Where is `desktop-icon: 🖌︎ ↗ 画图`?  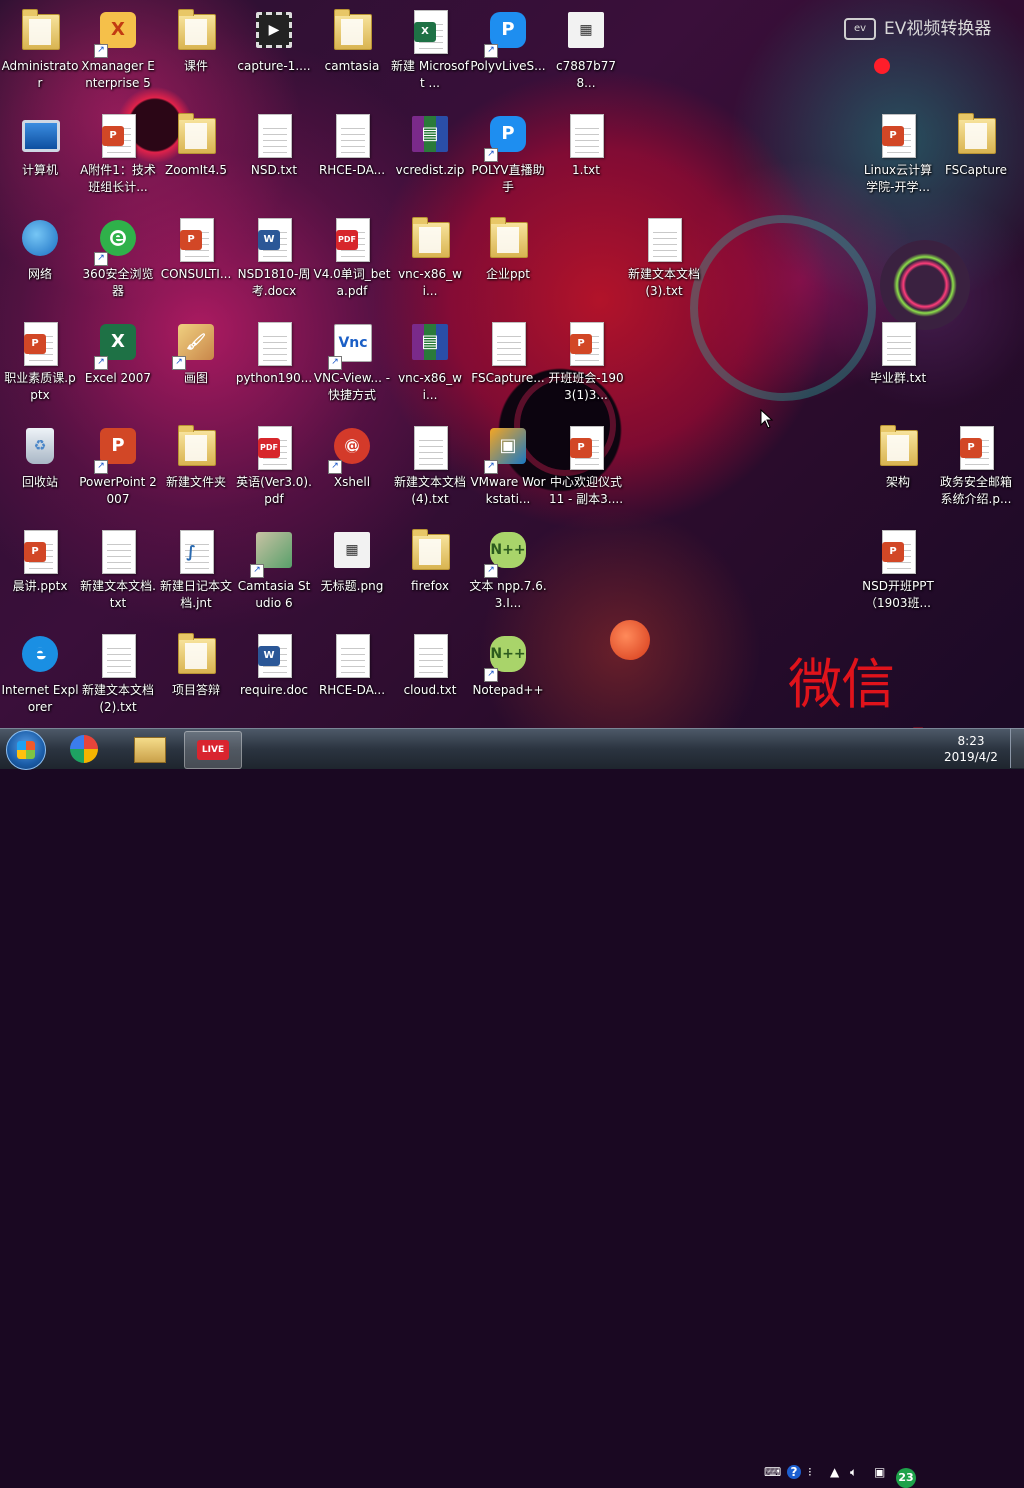 desktop-icon: 🖌︎ ↗ 画图 is located at coordinates (196, 364).